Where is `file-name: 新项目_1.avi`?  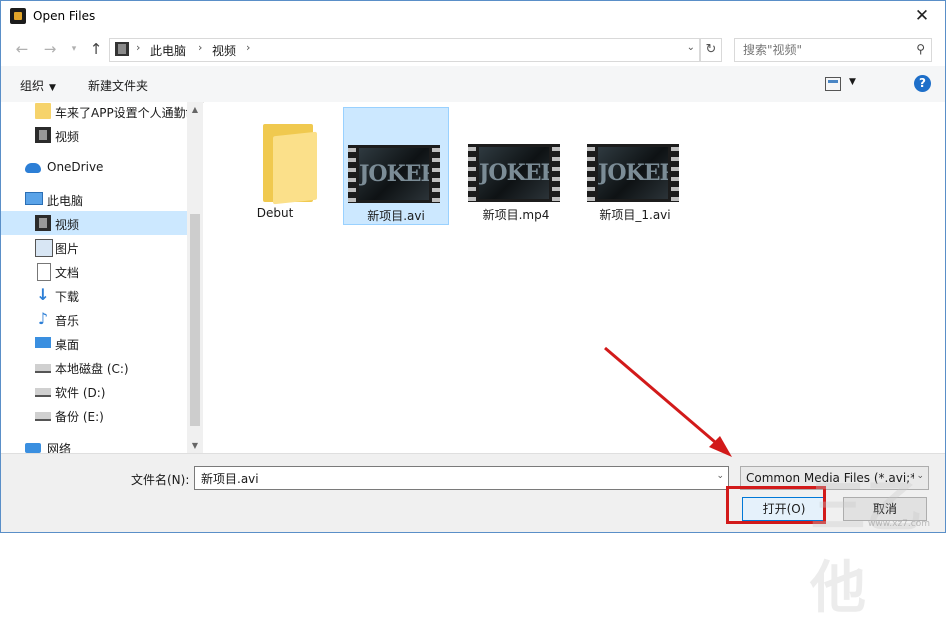
file-name: 新项目_1.avi is located at coordinates (635, 215).